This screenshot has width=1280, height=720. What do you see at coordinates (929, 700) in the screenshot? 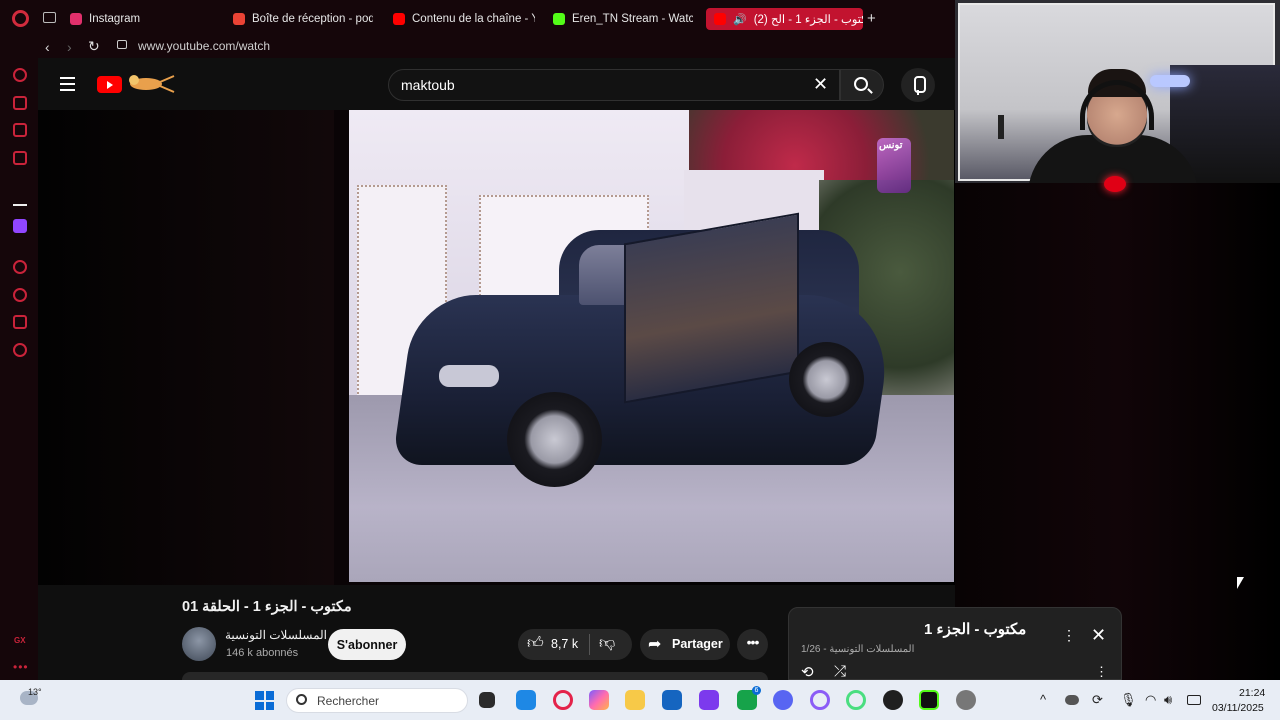
I see `kick-taskbar-icon` at bounding box center [929, 700].